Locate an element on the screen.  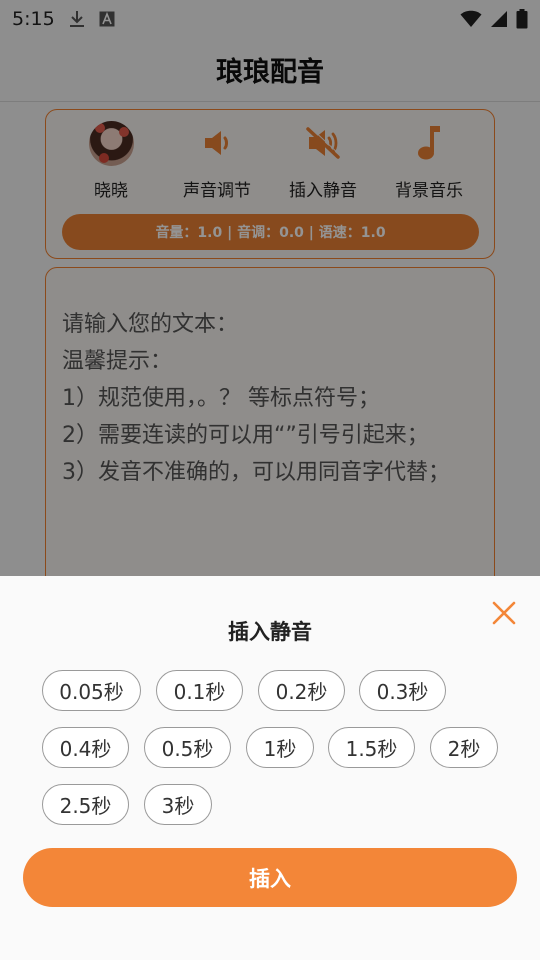
silence-option: 2.5秒 is located at coordinates (85, 804).